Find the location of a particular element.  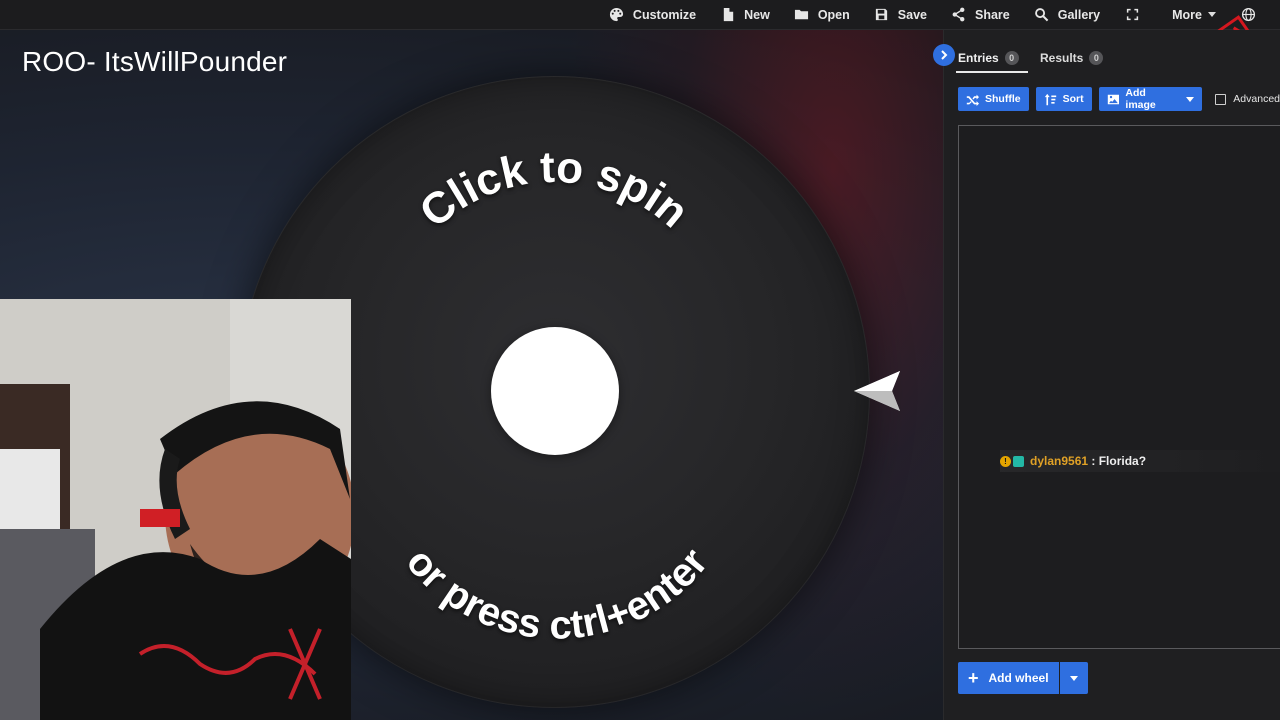

folder-icon is located at coordinates (802, 15).